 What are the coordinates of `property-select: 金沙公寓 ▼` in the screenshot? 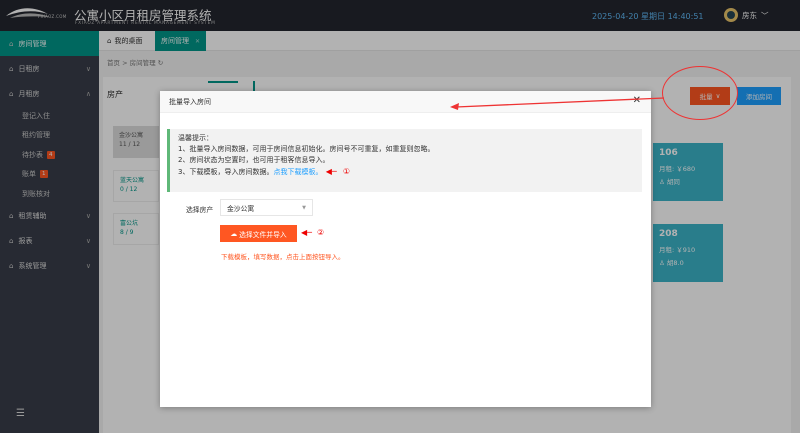 It's located at (266, 207).